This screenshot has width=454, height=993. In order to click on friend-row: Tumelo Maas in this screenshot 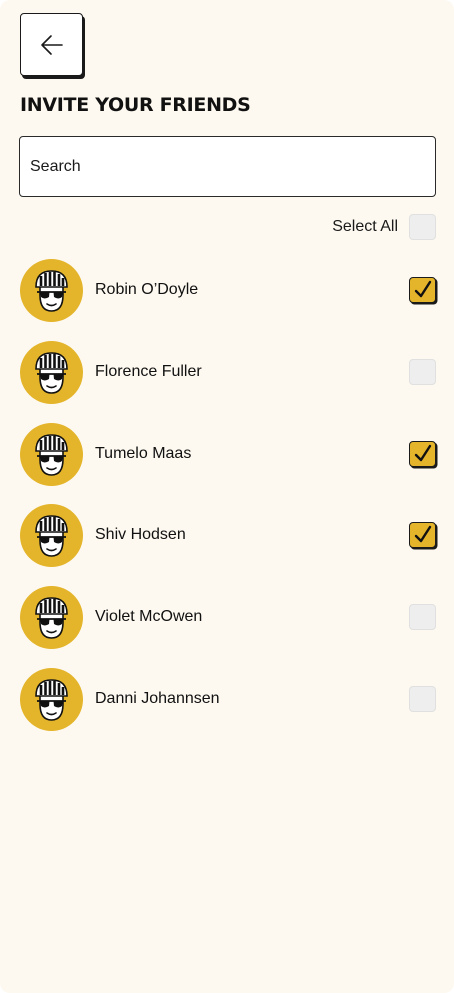, I will do `click(227, 454)`.